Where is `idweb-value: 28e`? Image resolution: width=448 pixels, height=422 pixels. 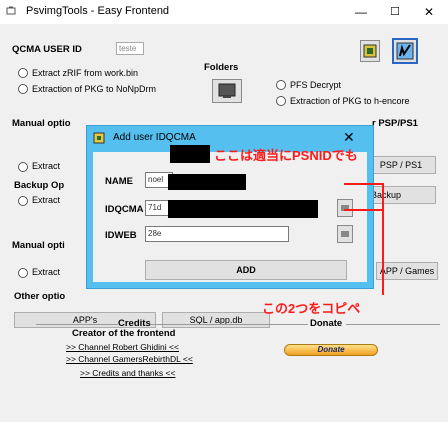 idweb-value: 28e is located at coordinates (155, 233).